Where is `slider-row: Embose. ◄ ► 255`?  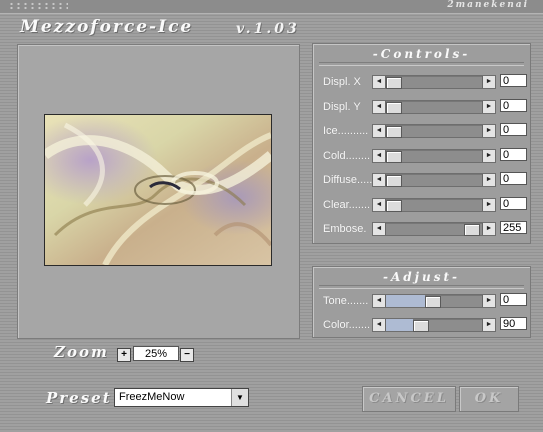 slider-row: Embose. ◄ ► 255 is located at coordinates (421, 229).